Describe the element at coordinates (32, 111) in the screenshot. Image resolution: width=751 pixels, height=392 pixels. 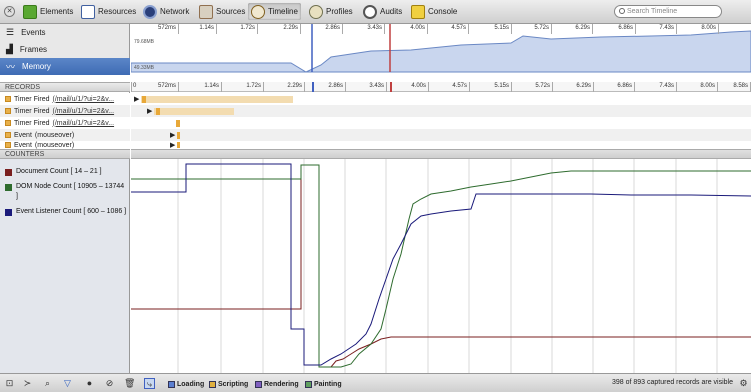
I see `record-label: Timer Fired` at that location.